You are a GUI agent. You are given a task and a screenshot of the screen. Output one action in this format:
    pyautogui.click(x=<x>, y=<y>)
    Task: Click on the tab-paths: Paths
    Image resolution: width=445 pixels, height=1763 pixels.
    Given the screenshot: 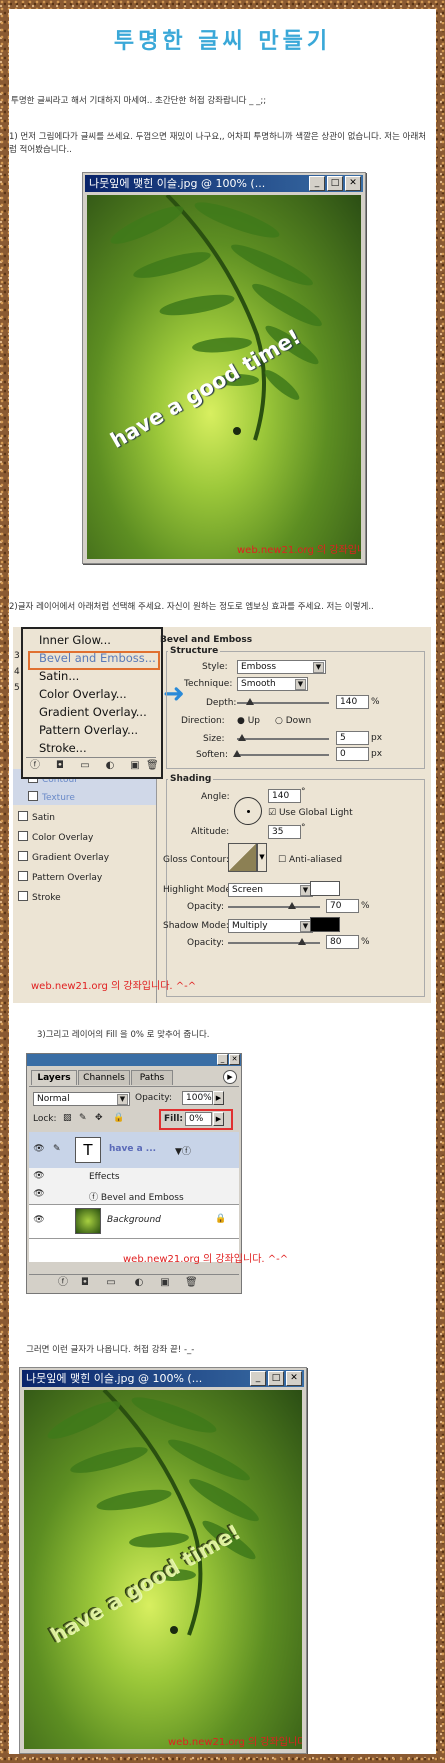 What is the action you would take?
    pyautogui.click(x=152, y=1077)
    